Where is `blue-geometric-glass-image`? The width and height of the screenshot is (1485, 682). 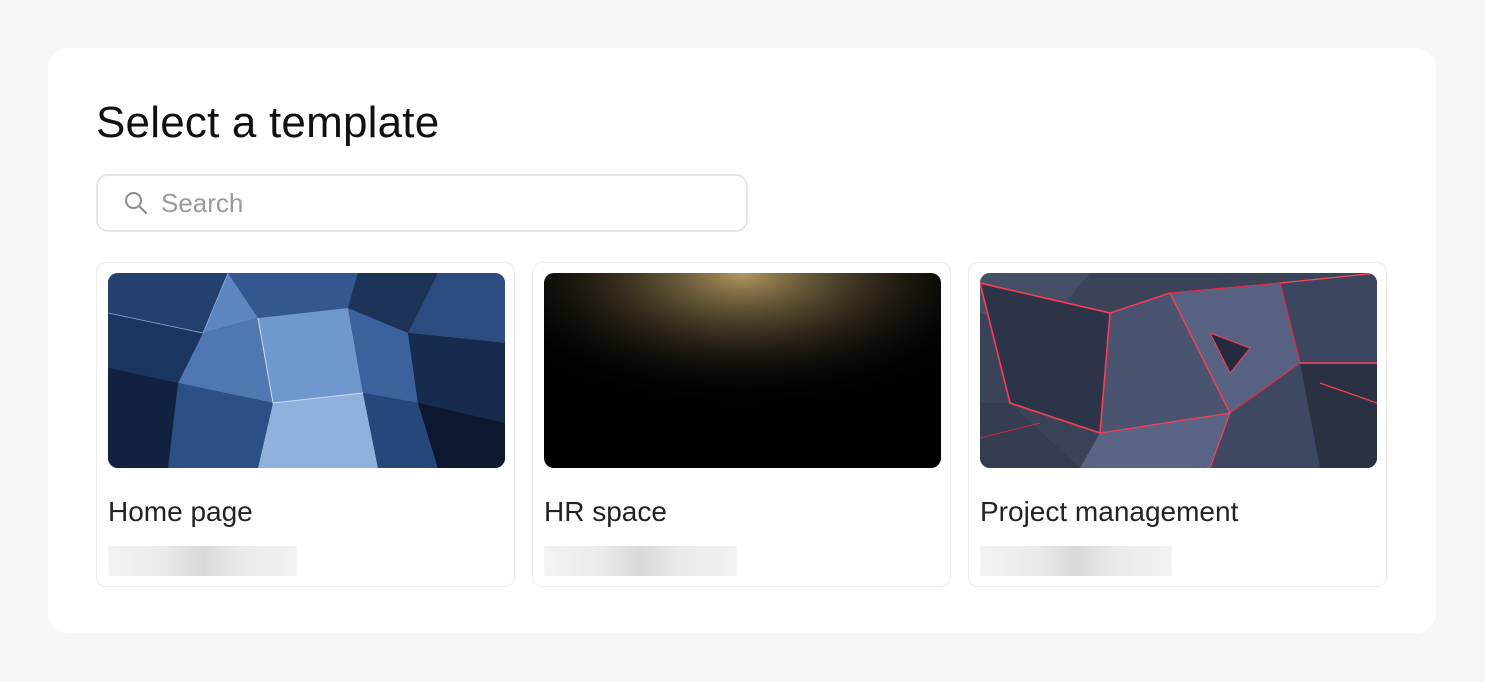
blue-geometric-glass-image is located at coordinates (306, 370).